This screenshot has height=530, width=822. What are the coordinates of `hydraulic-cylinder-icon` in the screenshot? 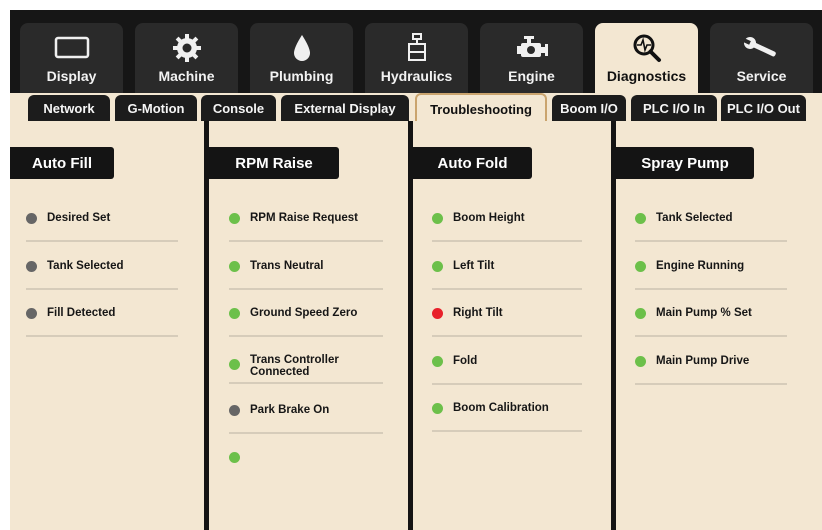 It's located at (417, 47).